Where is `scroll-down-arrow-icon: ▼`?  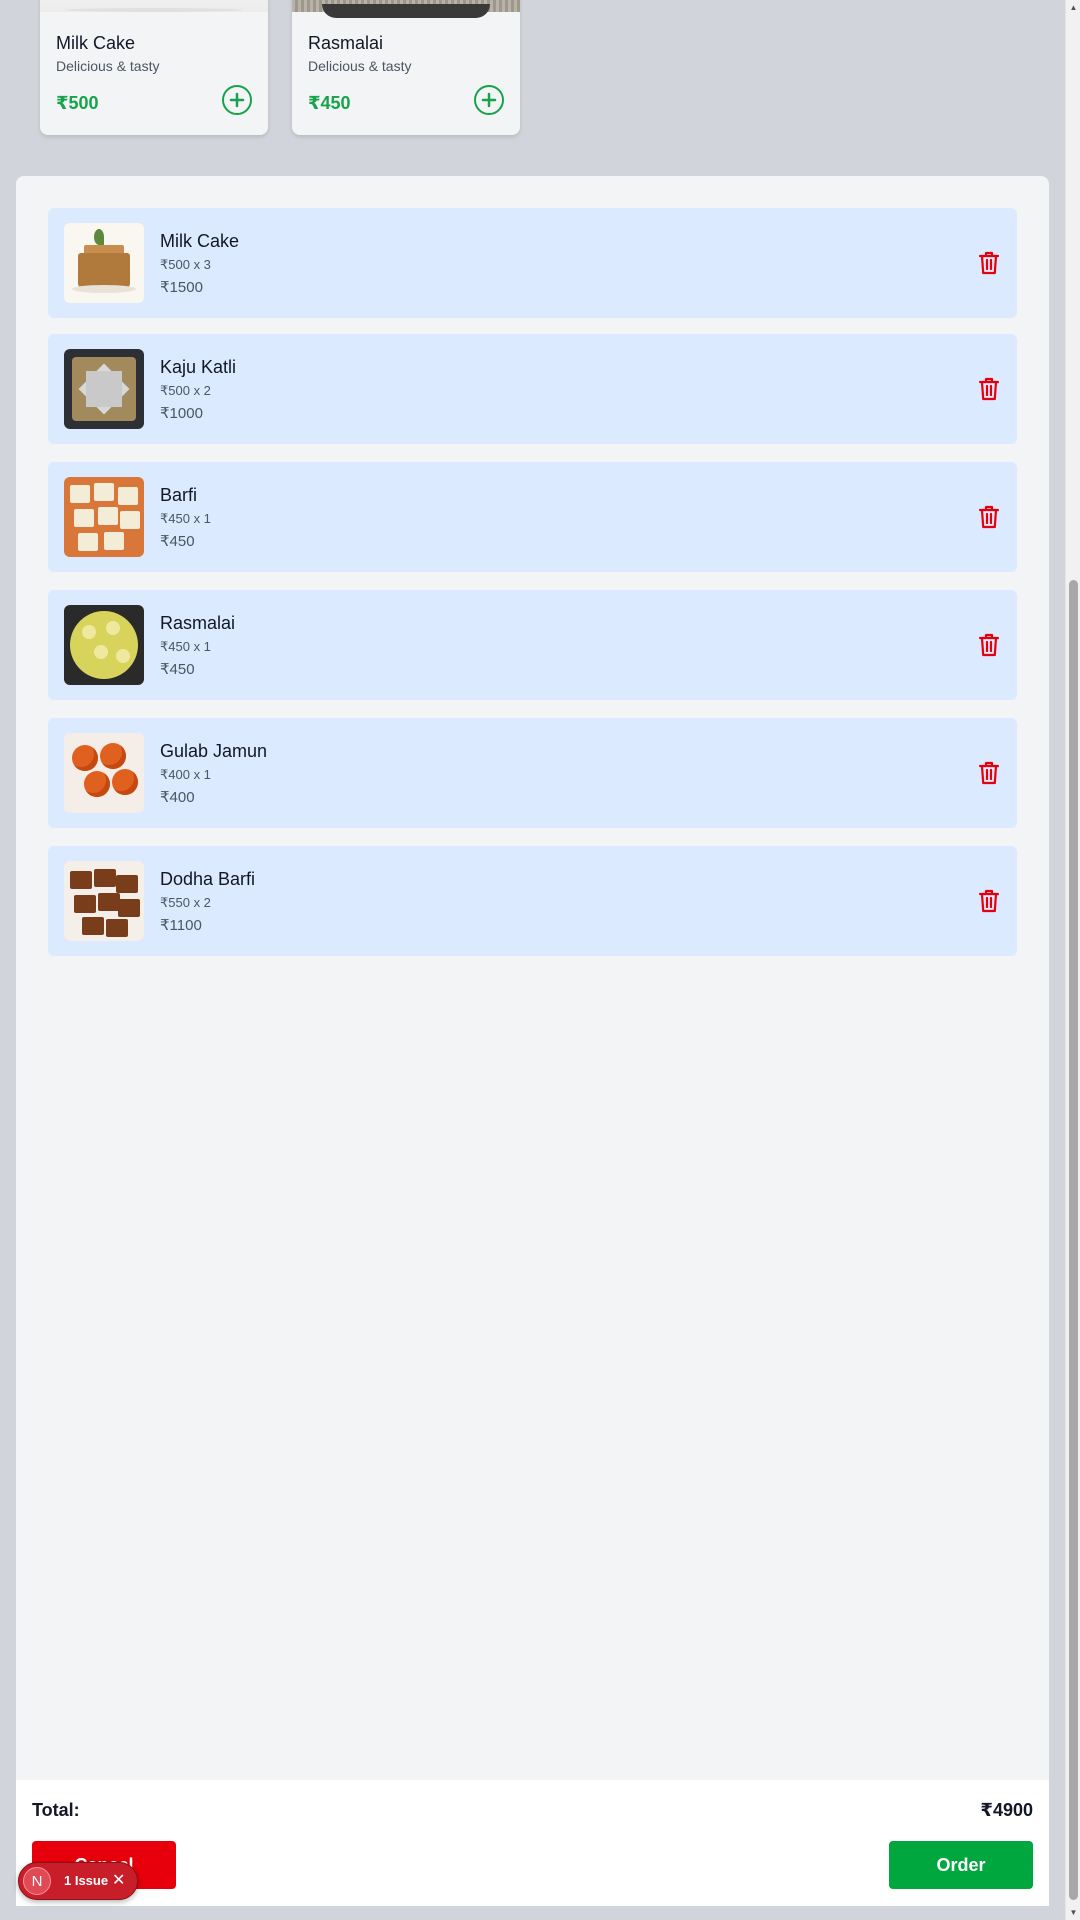 scroll-down-arrow-icon: ▼ is located at coordinates (1073, 1912).